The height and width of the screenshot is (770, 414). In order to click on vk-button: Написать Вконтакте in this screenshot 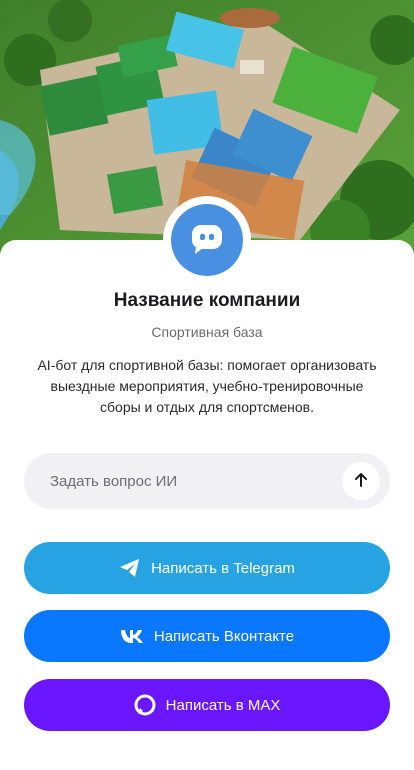, I will do `click(207, 636)`.